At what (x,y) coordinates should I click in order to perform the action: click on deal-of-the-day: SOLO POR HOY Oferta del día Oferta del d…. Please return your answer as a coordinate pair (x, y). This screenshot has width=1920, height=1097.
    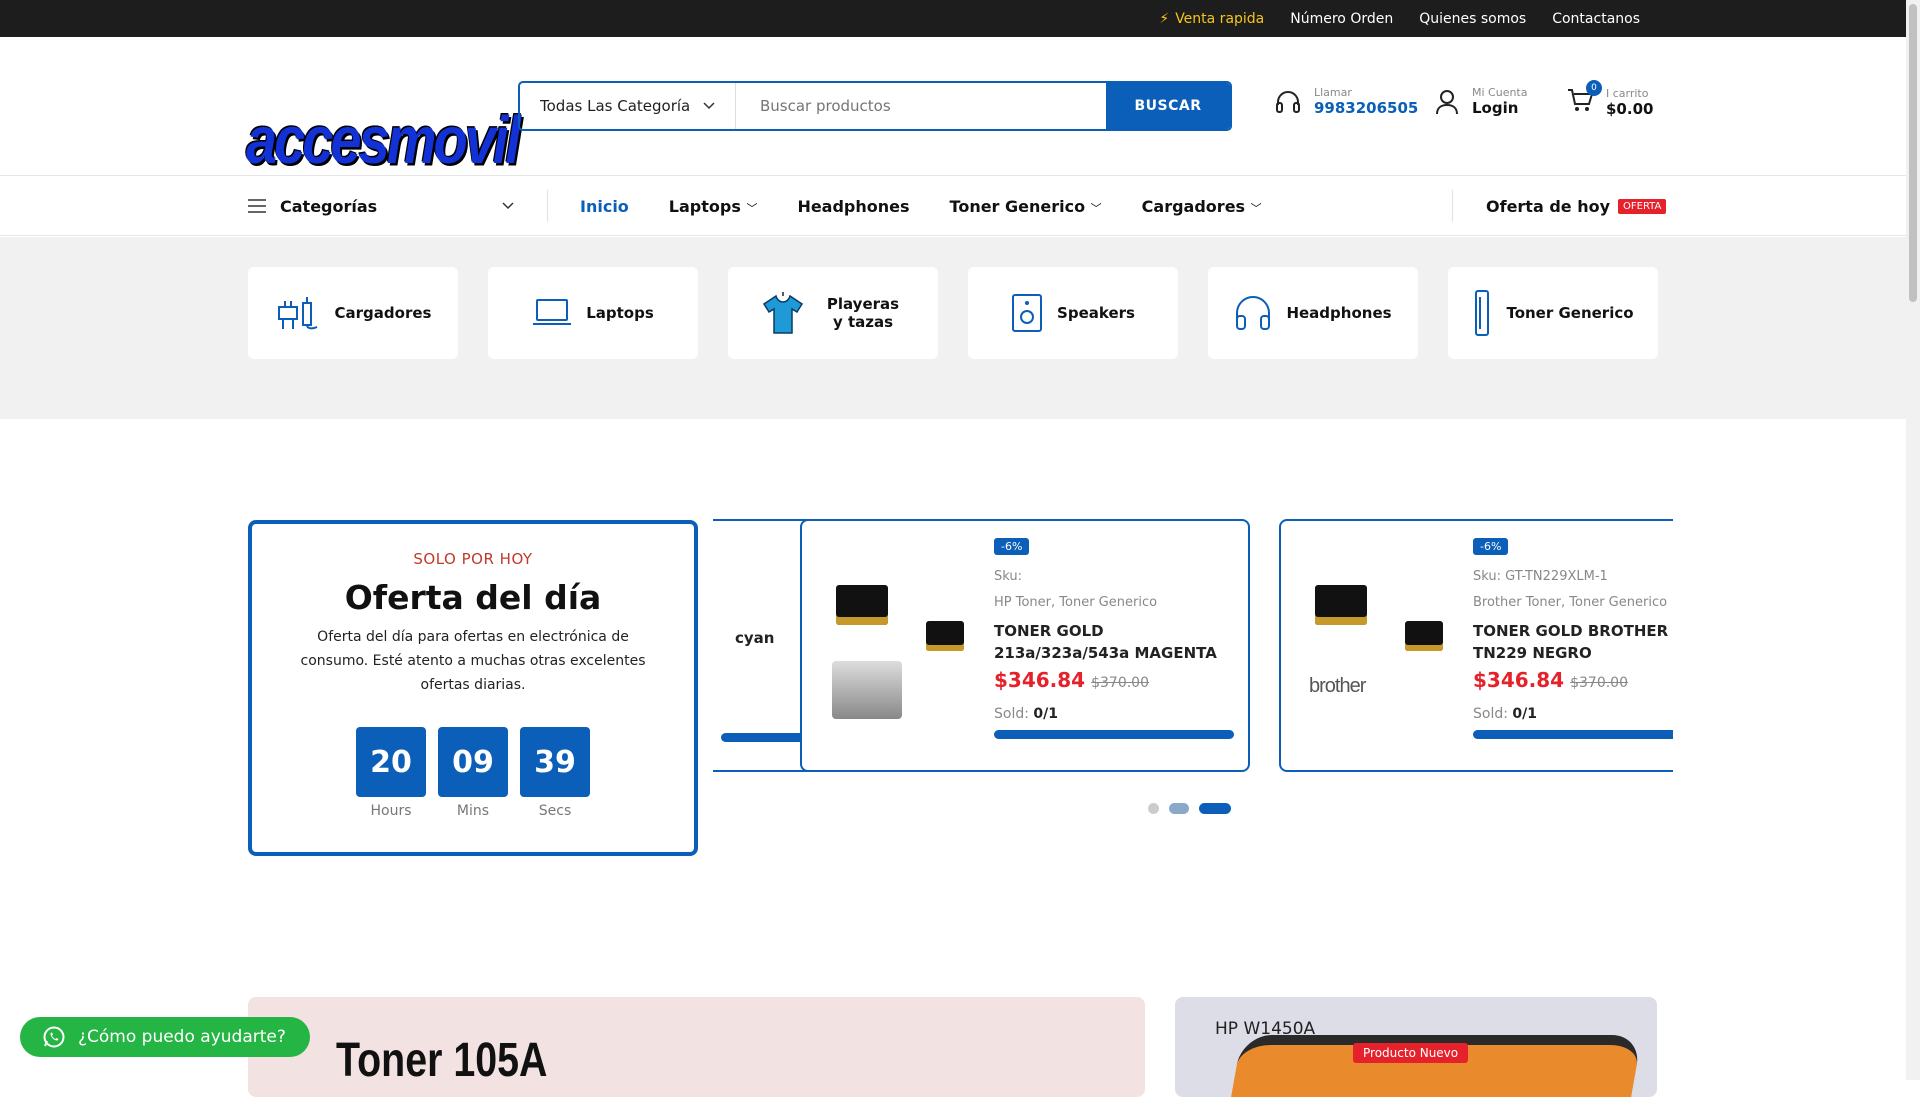
    Looking at the image, I should click on (473, 688).